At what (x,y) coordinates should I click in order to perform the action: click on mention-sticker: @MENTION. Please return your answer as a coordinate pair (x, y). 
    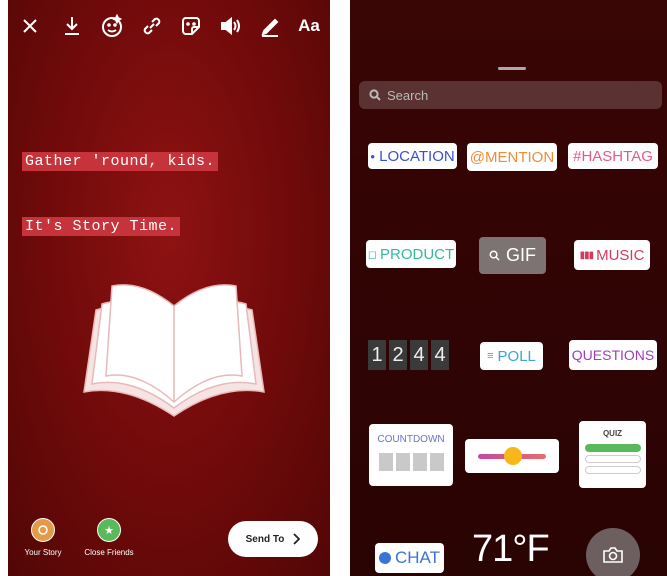
    Looking at the image, I should click on (512, 157).